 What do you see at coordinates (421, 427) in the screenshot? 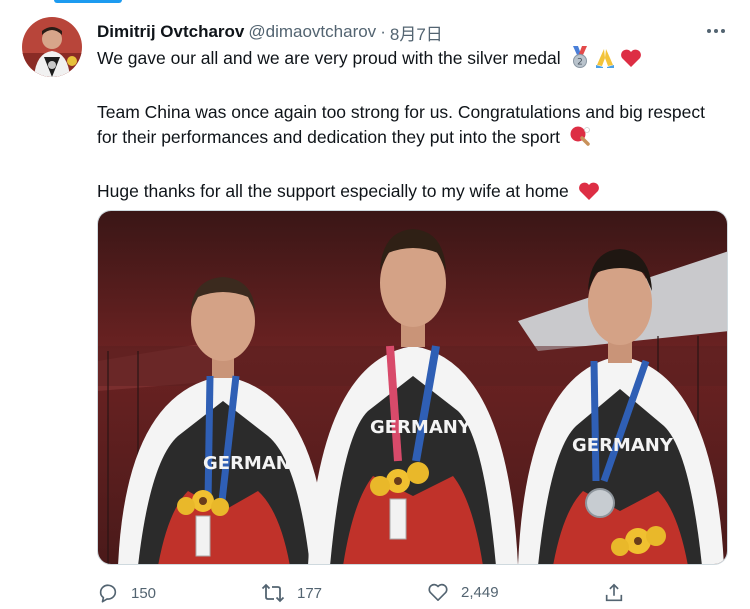
I see `jersey-text-center: GERMANY` at bounding box center [421, 427].